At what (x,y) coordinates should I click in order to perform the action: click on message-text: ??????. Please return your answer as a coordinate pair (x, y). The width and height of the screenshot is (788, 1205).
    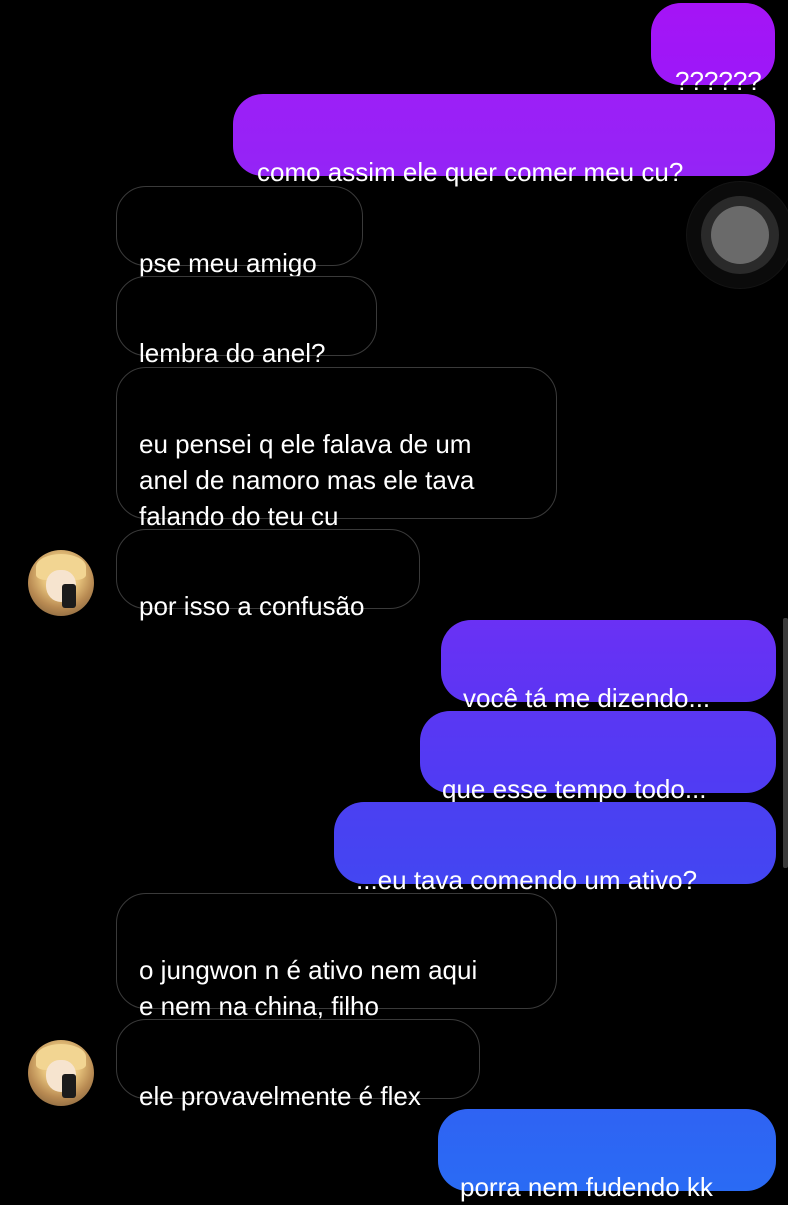
    Looking at the image, I should click on (718, 81).